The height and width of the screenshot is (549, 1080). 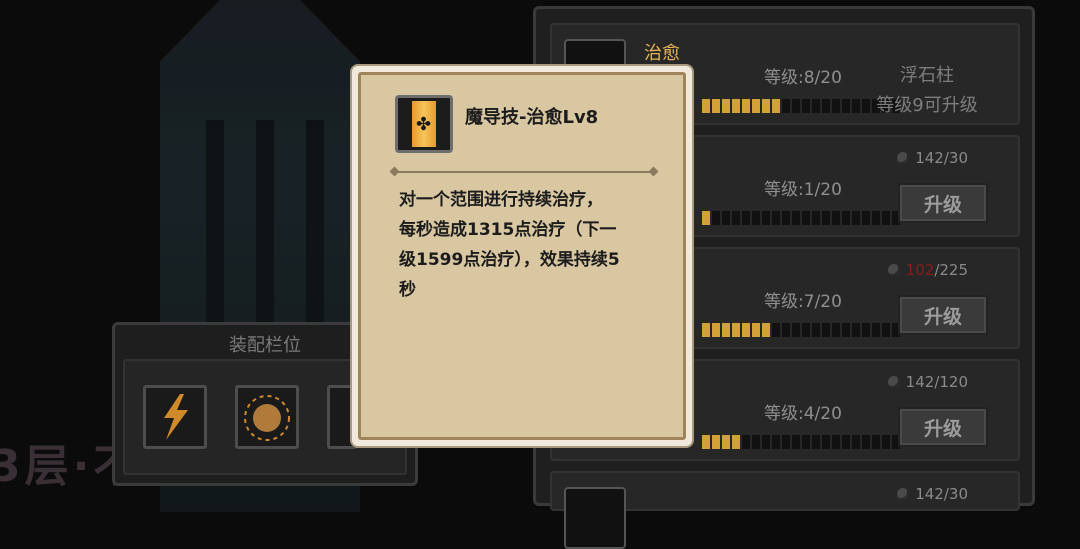 What do you see at coordinates (803, 190) in the screenshot?
I see `skill-level: 等级:1/20` at bounding box center [803, 190].